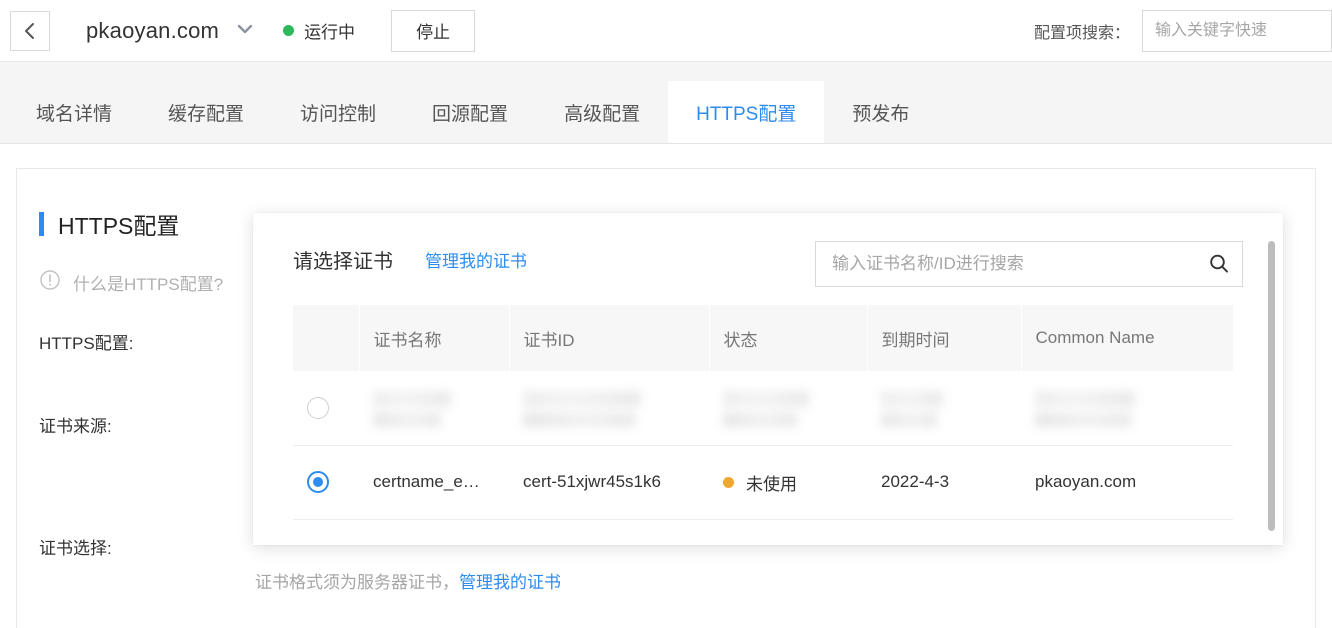 The image size is (1332, 628). I want to click on cert-panel-scrollbar, so click(1271, 386).